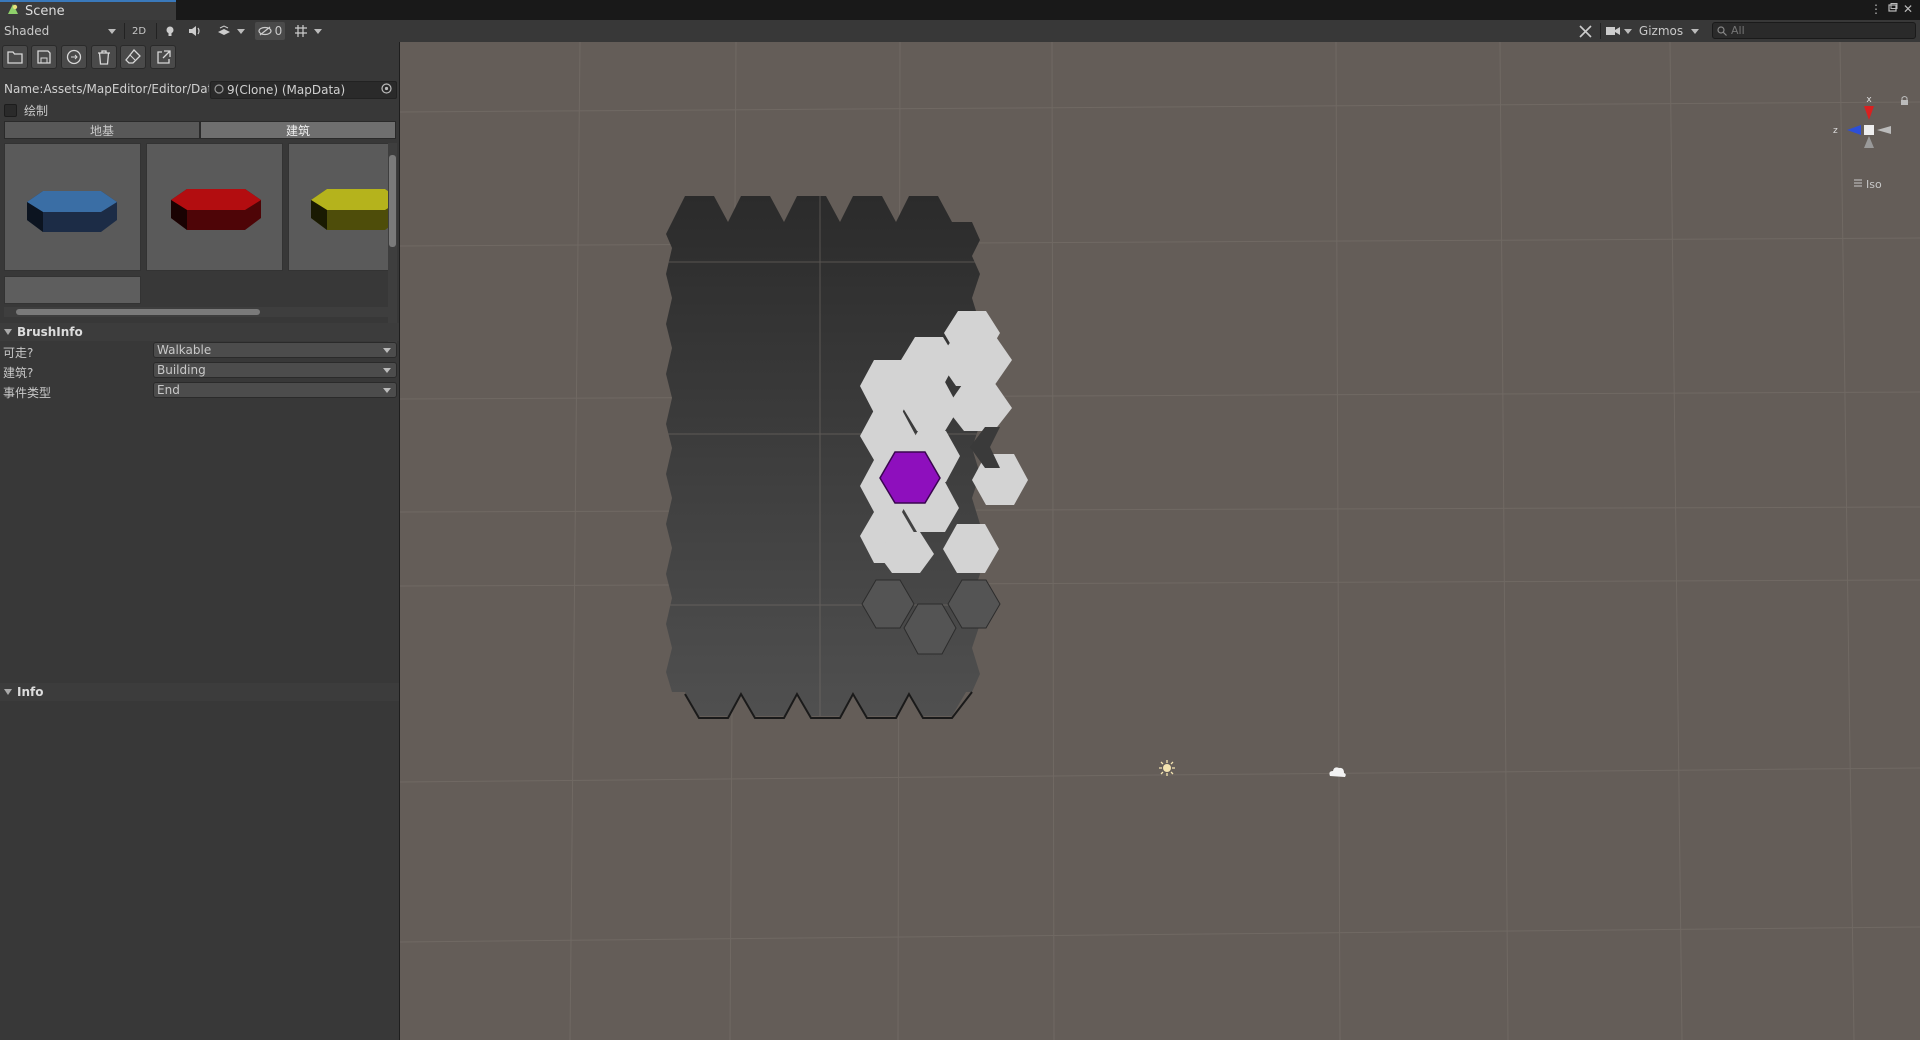 Image resolution: width=1920 pixels, height=1040 pixels. What do you see at coordinates (199, 692) in the screenshot?
I see `info-header: Info` at bounding box center [199, 692].